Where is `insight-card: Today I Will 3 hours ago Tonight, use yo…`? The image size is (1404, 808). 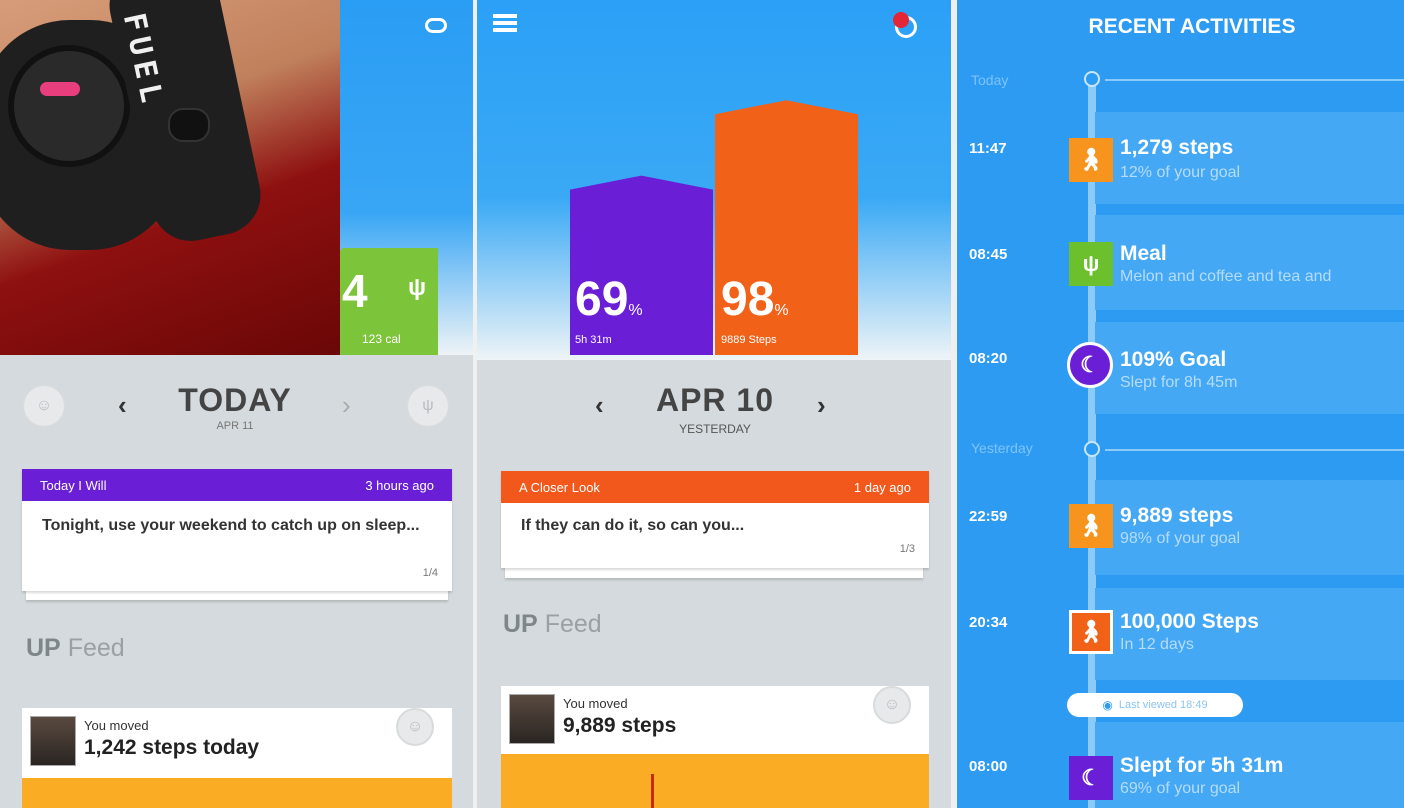
insight-card: Today I Will 3 hours ago Tonight, use yo… is located at coordinates (237, 530).